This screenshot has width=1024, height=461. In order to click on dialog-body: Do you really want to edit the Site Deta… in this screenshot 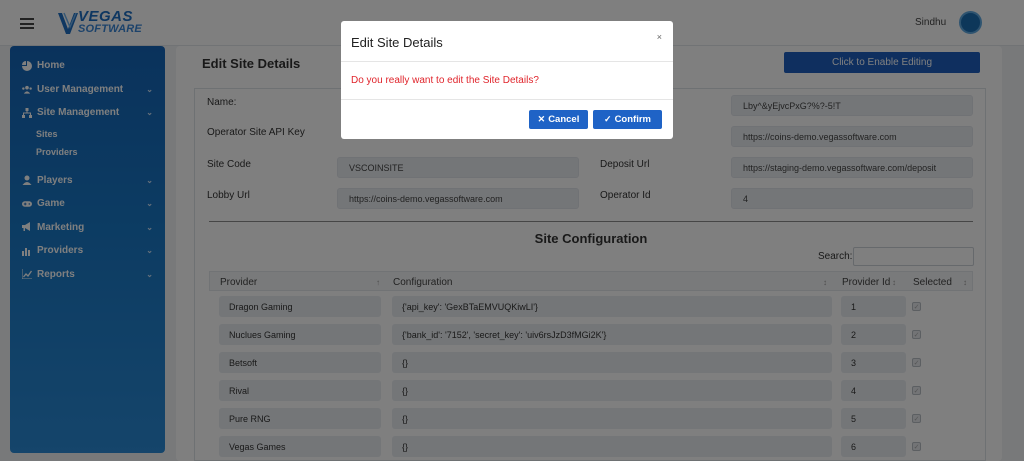, I will do `click(507, 81)`.